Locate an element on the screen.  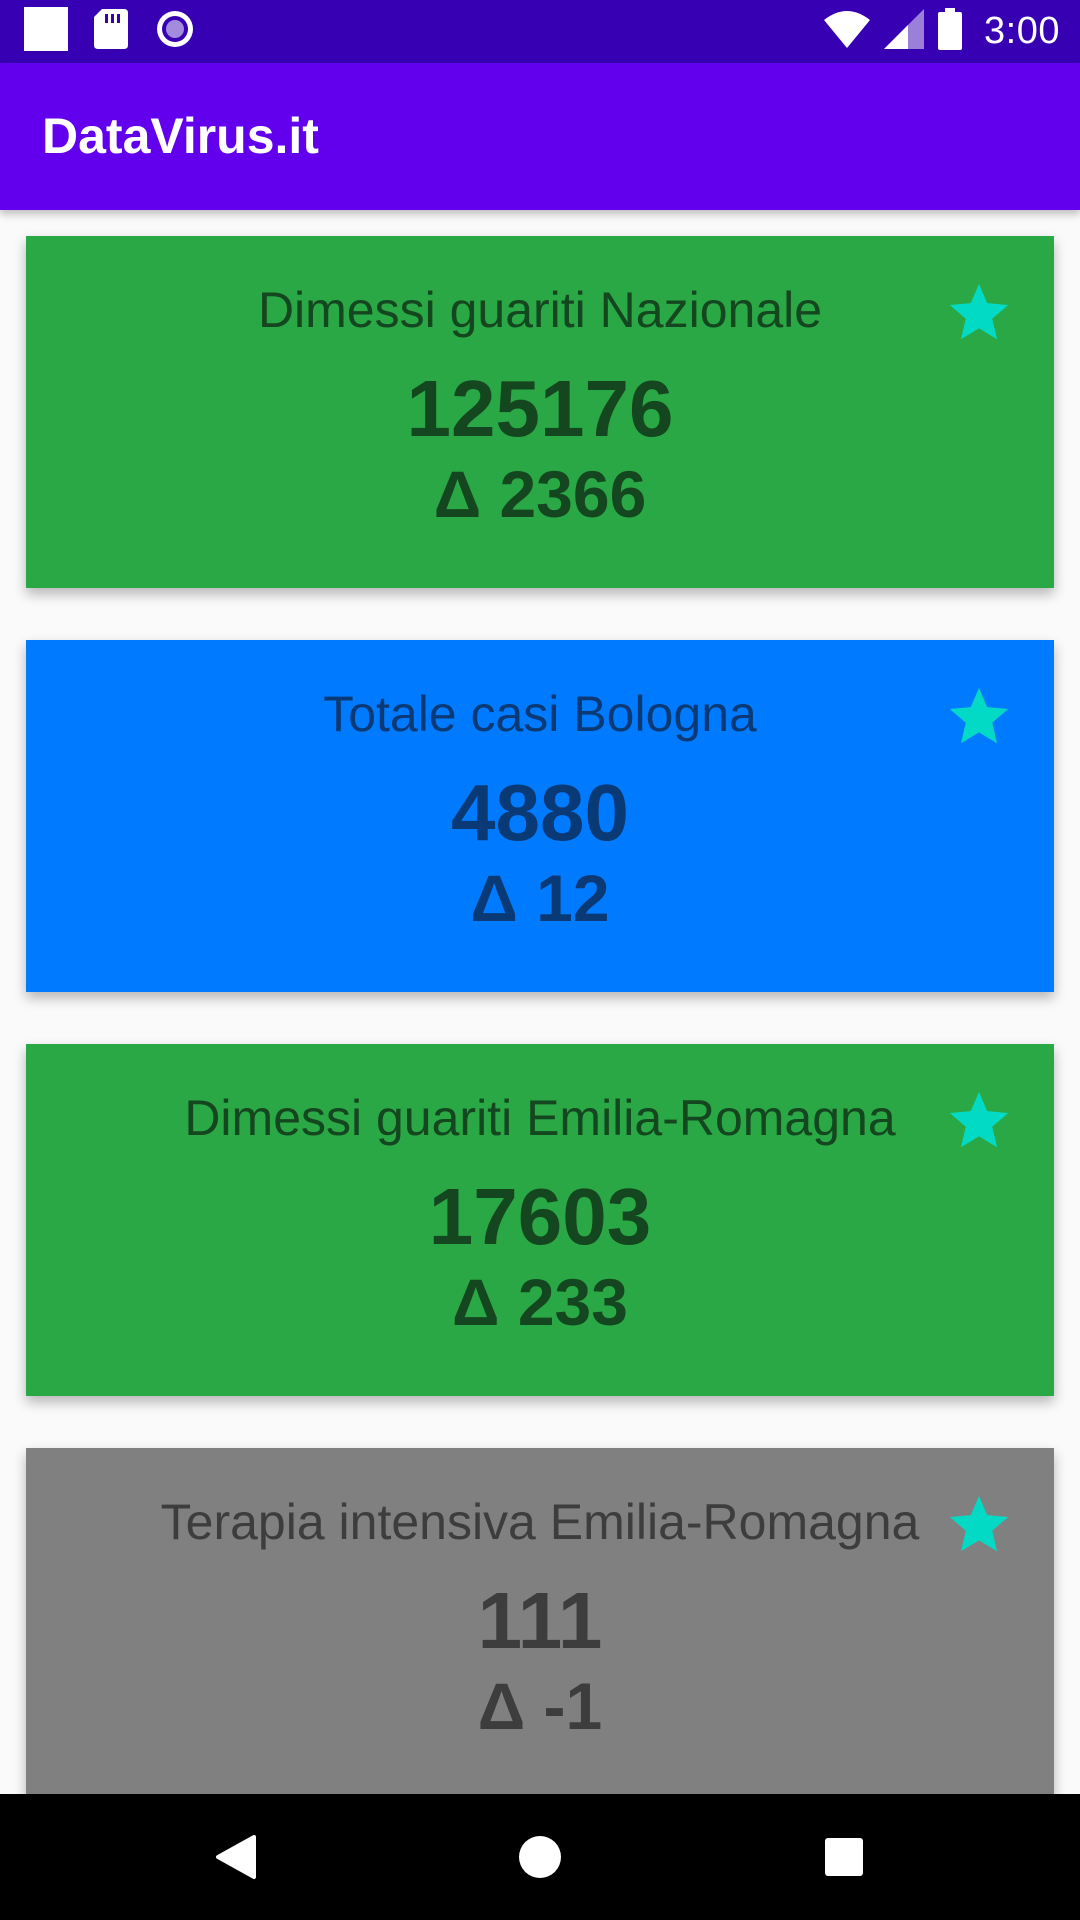
back-icon is located at coordinates (236, 1857).